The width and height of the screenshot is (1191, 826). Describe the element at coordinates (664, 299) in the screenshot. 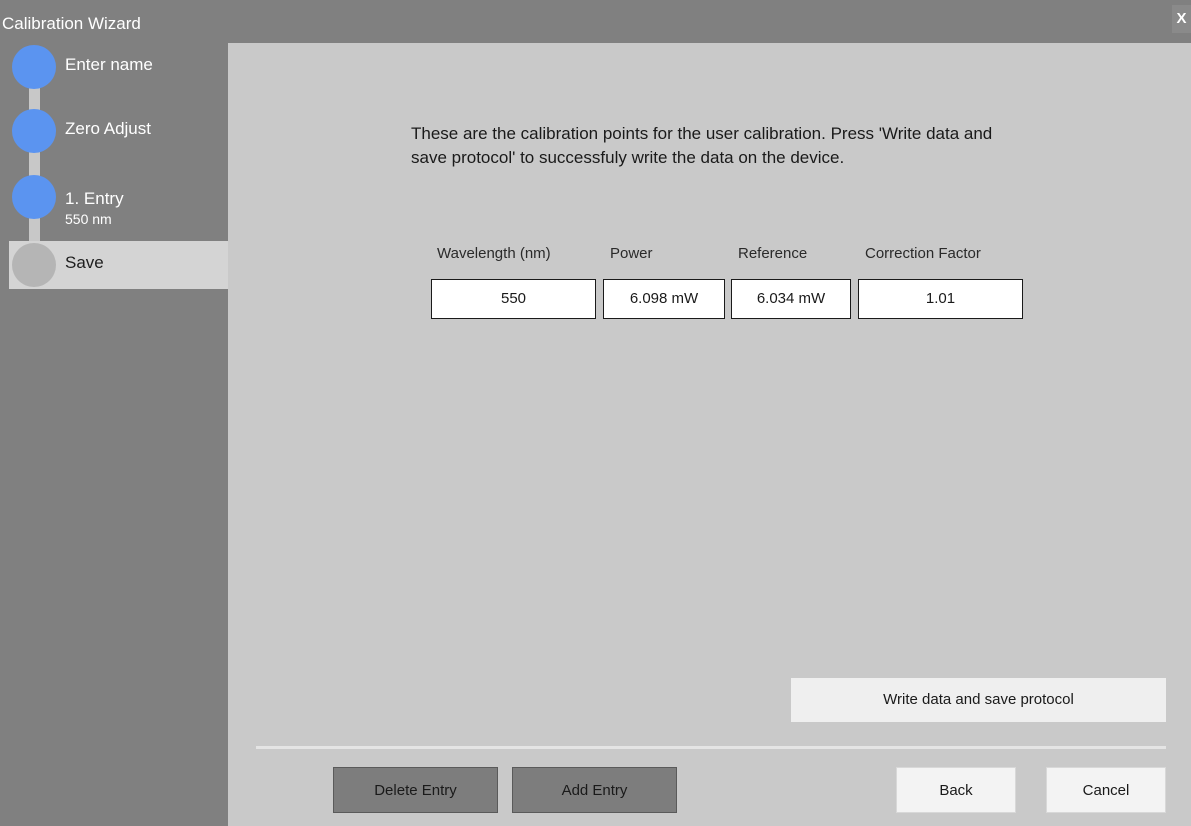

I see `cell-power: 6.098 mW` at that location.